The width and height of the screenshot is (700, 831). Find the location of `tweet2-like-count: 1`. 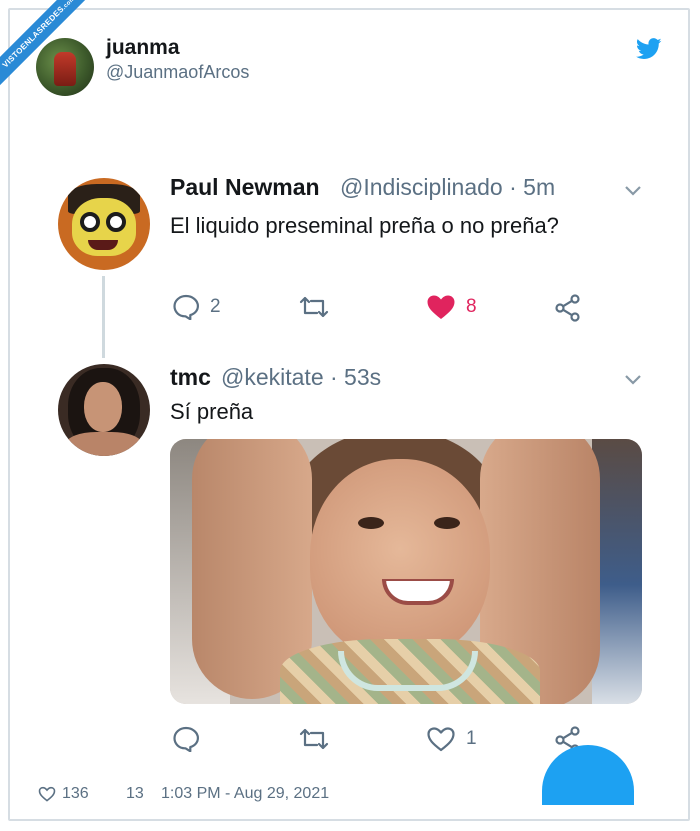

tweet2-like-count: 1 is located at coordinates (471, 738).